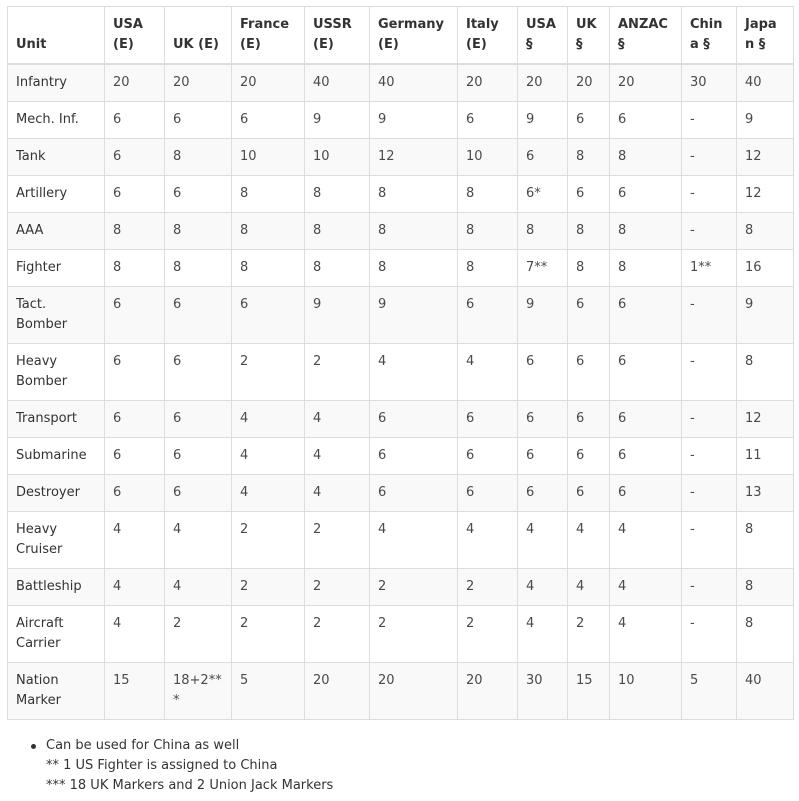 The height and width of the screenshot is (801, 799). Describe the element at coordinates (56, 315) in the screenshot. I see `unit-name-cell: Tact. Bomber` at that location.